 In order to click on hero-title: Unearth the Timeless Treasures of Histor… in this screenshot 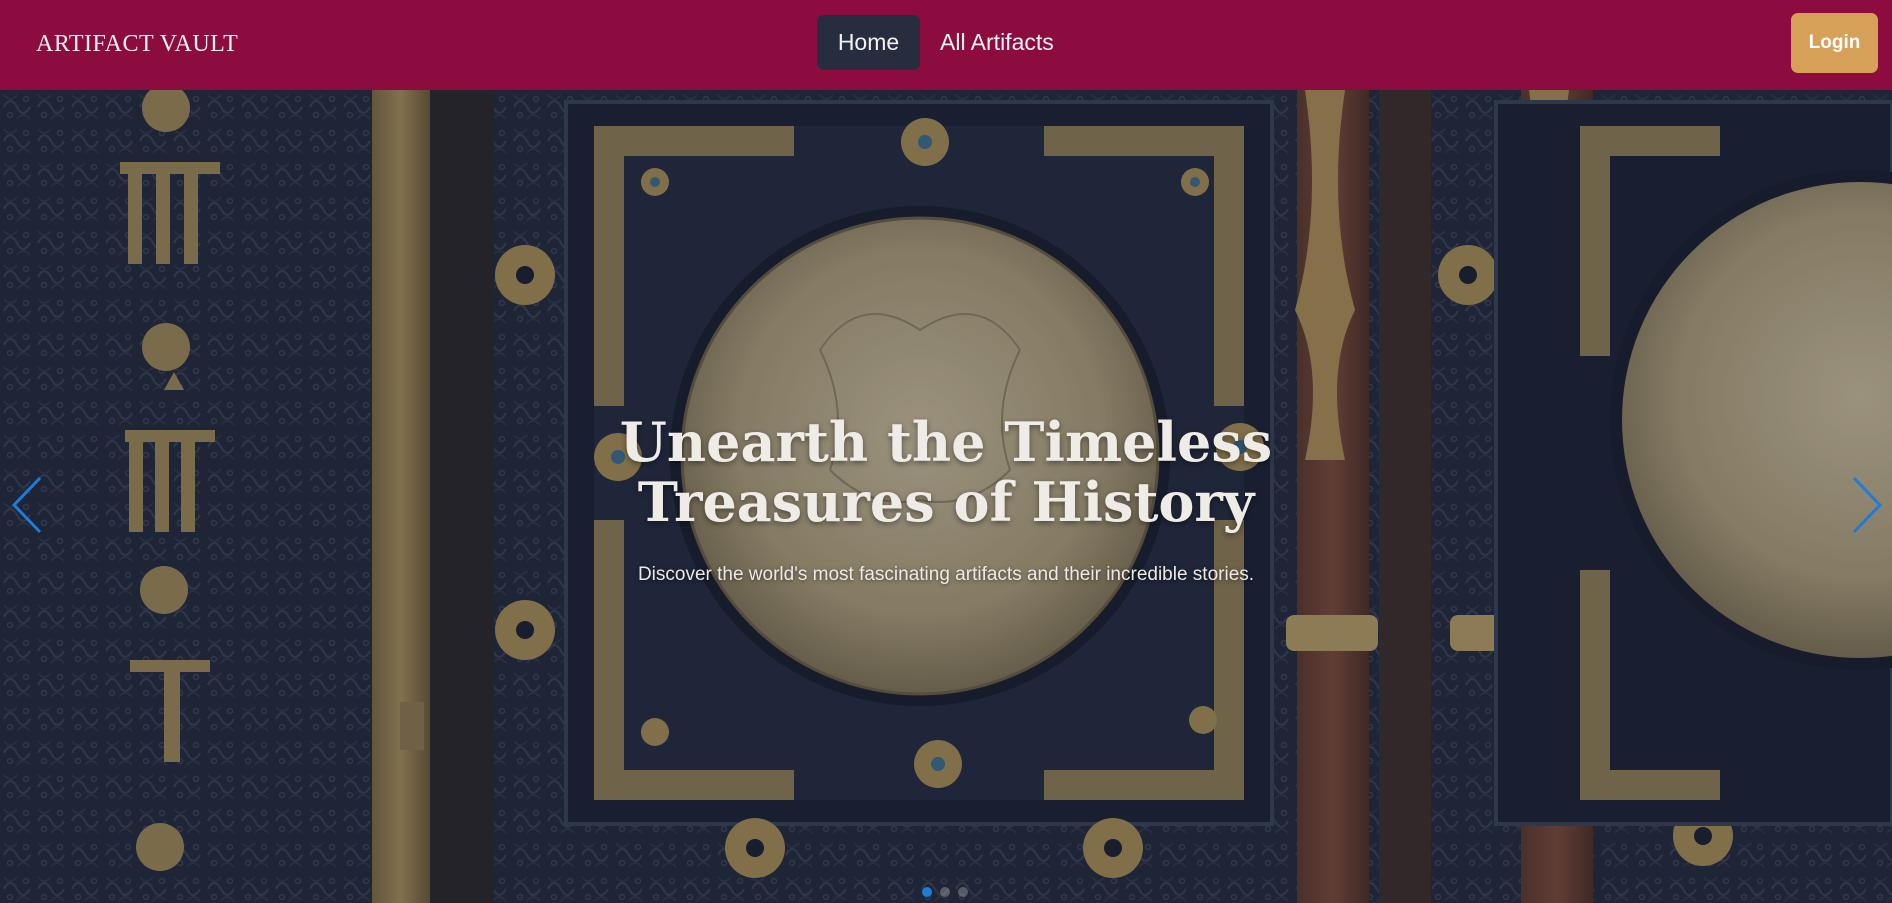, I will do `click(946, 472)`.